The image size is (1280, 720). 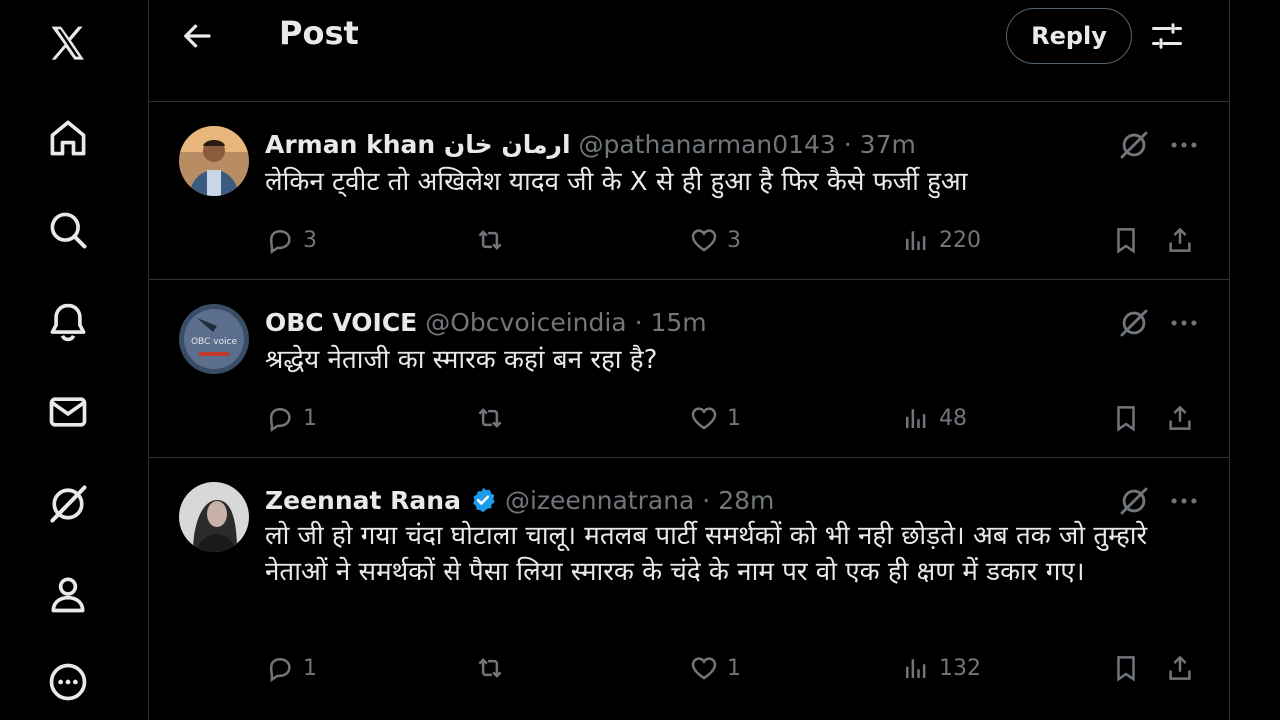 What do you see at coordinates (68, 138) in the screenshot?
I see `home-icon` at bounding box center [68, 138].